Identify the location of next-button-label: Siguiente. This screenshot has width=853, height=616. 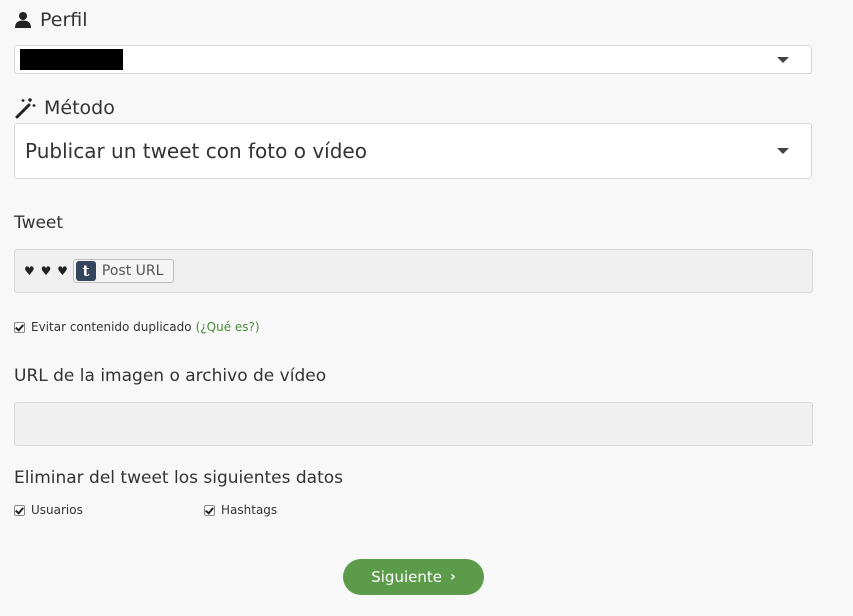
(406, 577).